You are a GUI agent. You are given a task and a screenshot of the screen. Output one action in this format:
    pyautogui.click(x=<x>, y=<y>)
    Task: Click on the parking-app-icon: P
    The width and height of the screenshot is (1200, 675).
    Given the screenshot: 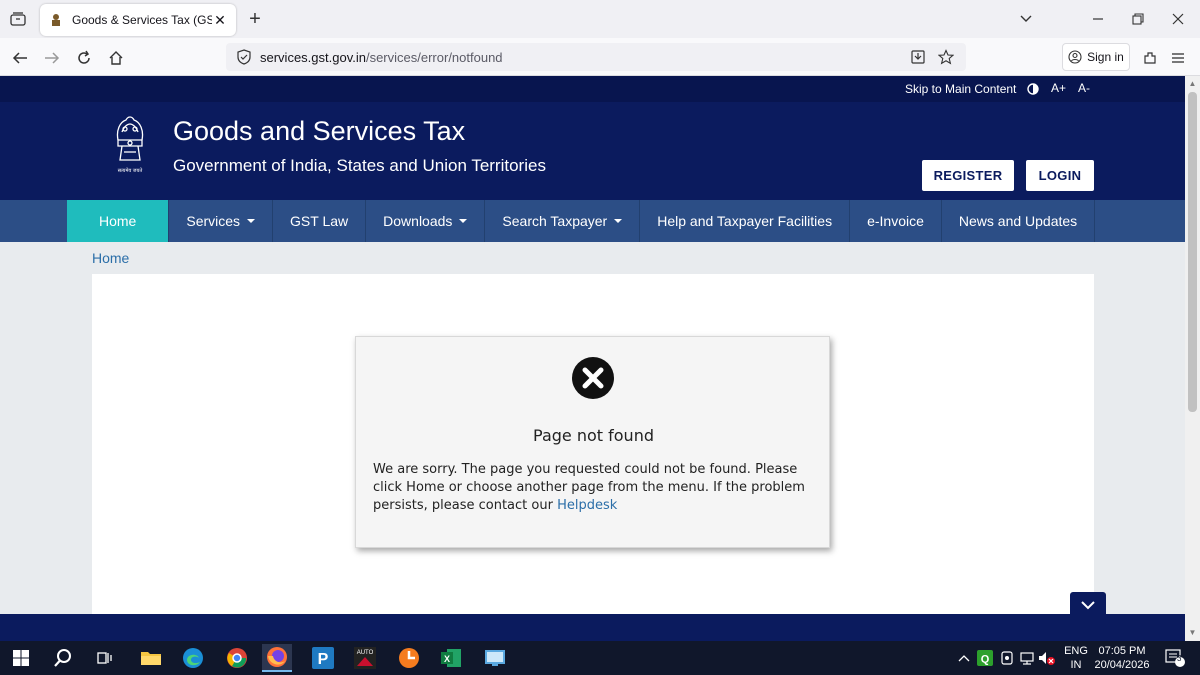 What is the action you would take?
    pyautogui.click(x=323, y=658)
    